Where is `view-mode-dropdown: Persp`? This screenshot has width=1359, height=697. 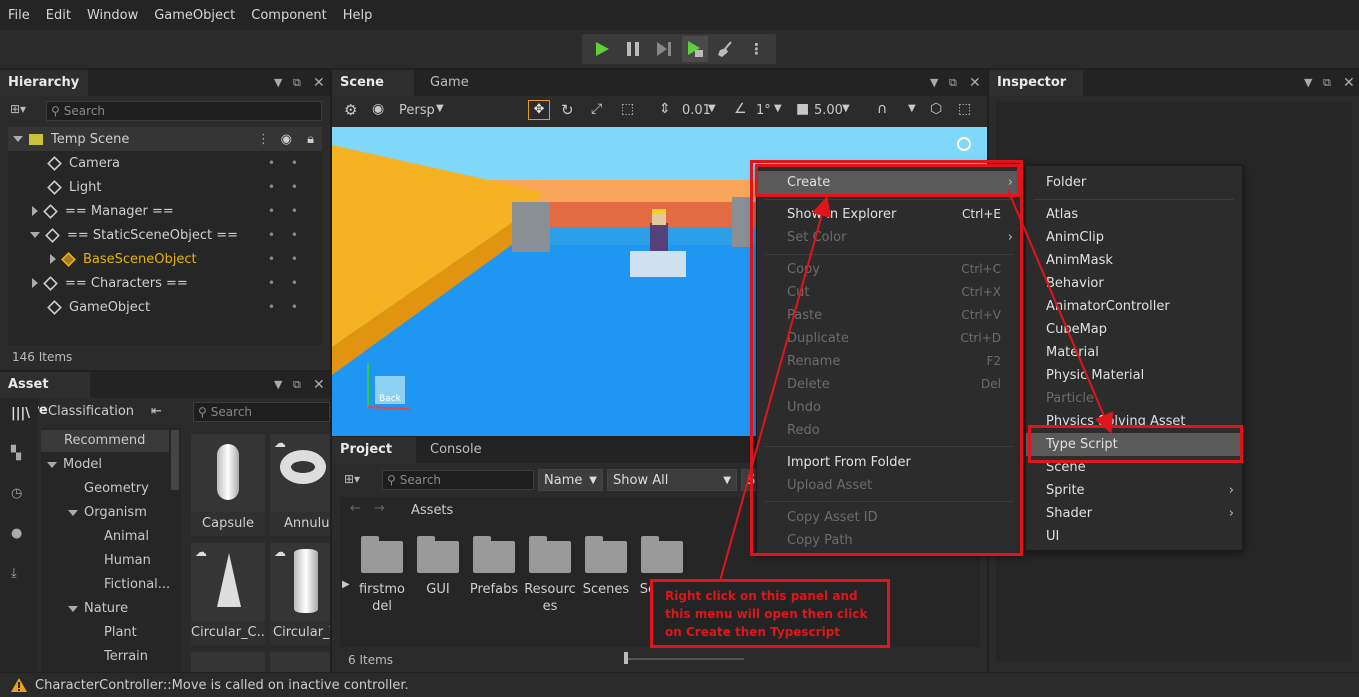
view-mode-dropdown: Persp is located at coordinates (417, 110).